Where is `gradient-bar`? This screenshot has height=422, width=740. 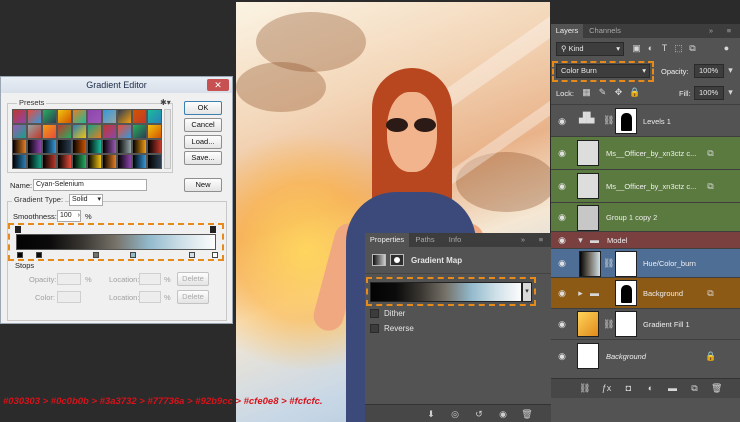 gradient-bar is located at coordinates (116, 242).